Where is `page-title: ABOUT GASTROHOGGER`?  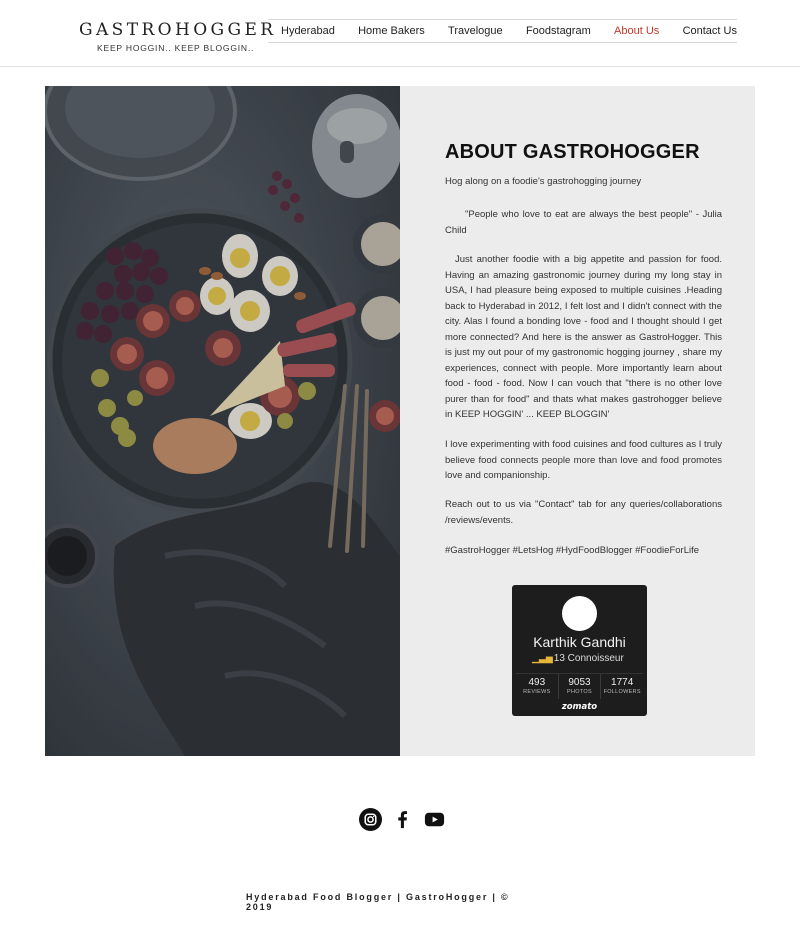
page-title: ABOUT GASTROHOGGER is located at coordinates (572, 152).